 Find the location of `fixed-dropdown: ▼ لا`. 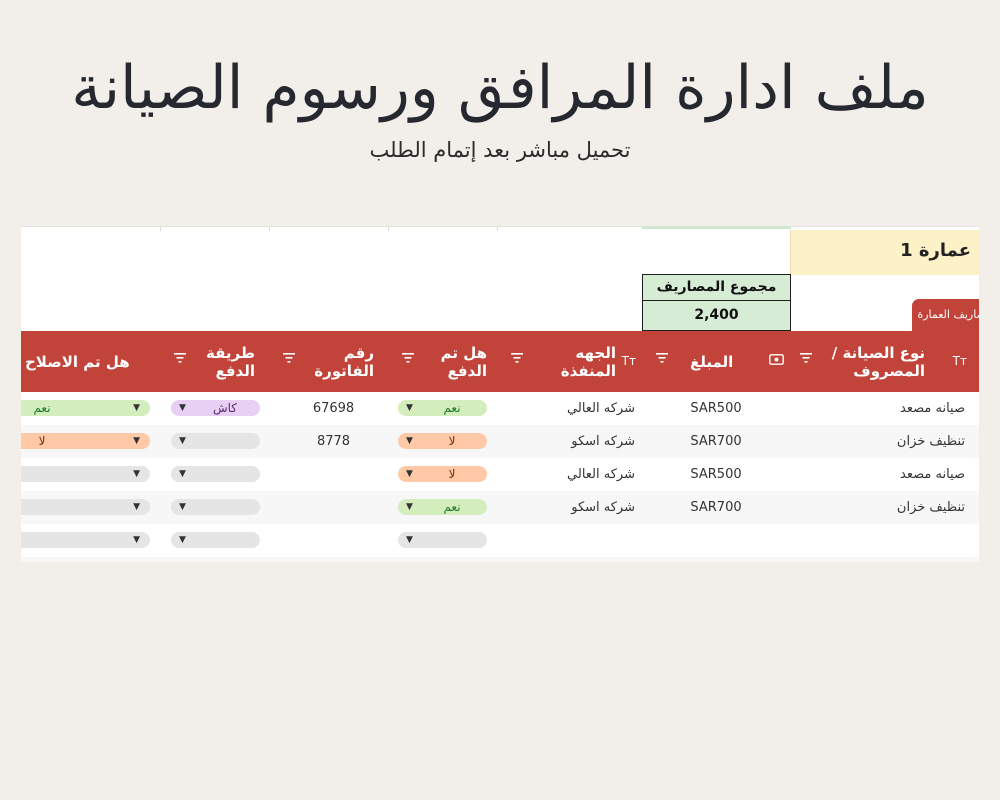

fixed-dropdown: ▼ لا is located at coordinates (85, 441).